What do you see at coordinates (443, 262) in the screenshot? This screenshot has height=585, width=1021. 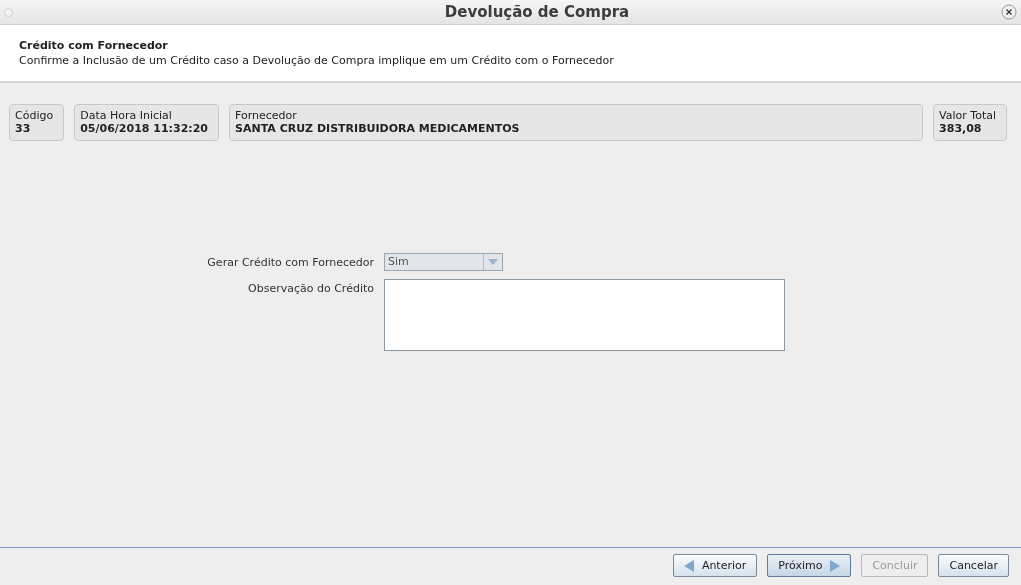 I see `dropdown-field: Sim` at bounding box center [443, 262].